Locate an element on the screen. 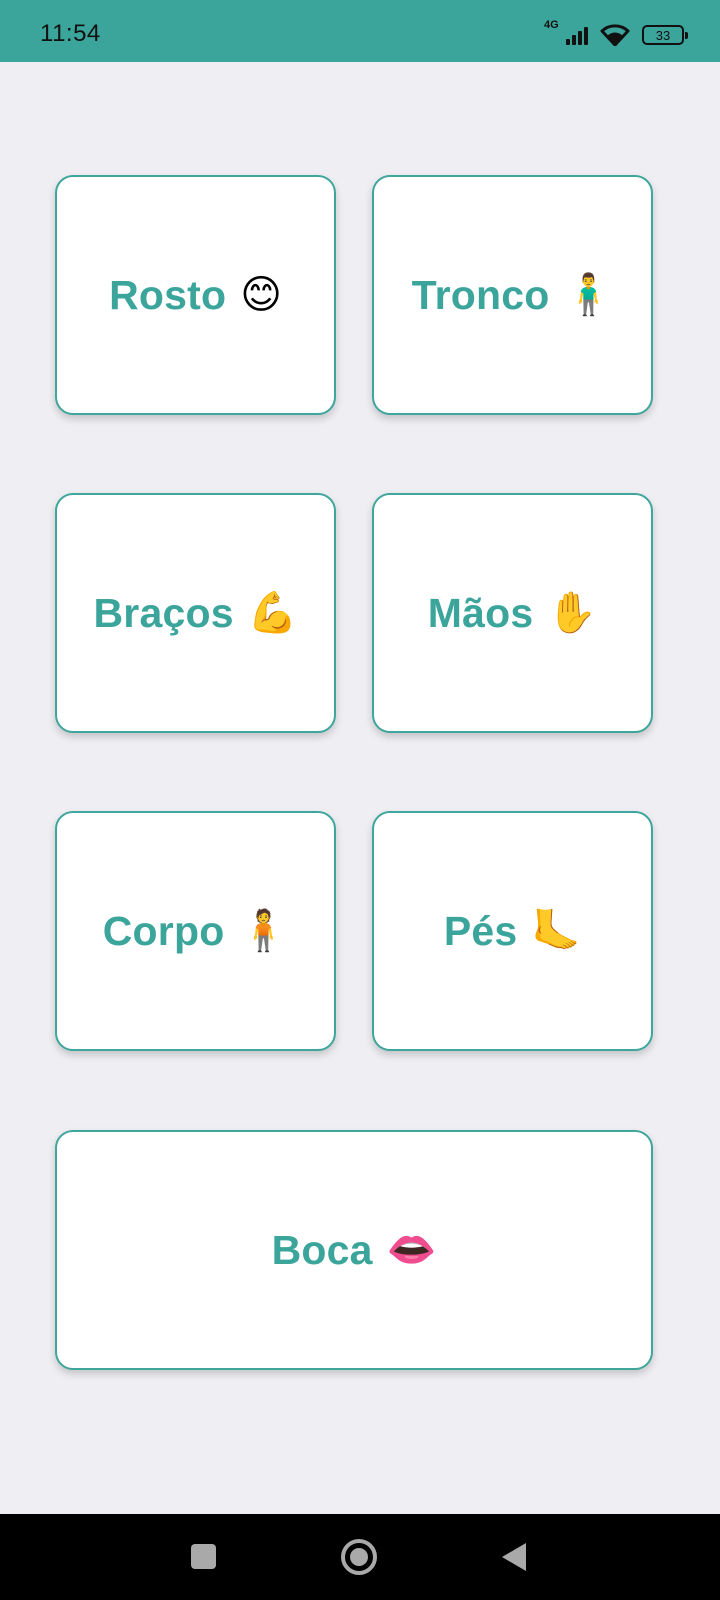 This screenshot has width=720, height=1600. status-bar: 11:54 4G 33 is located at coordinates (360, 31).